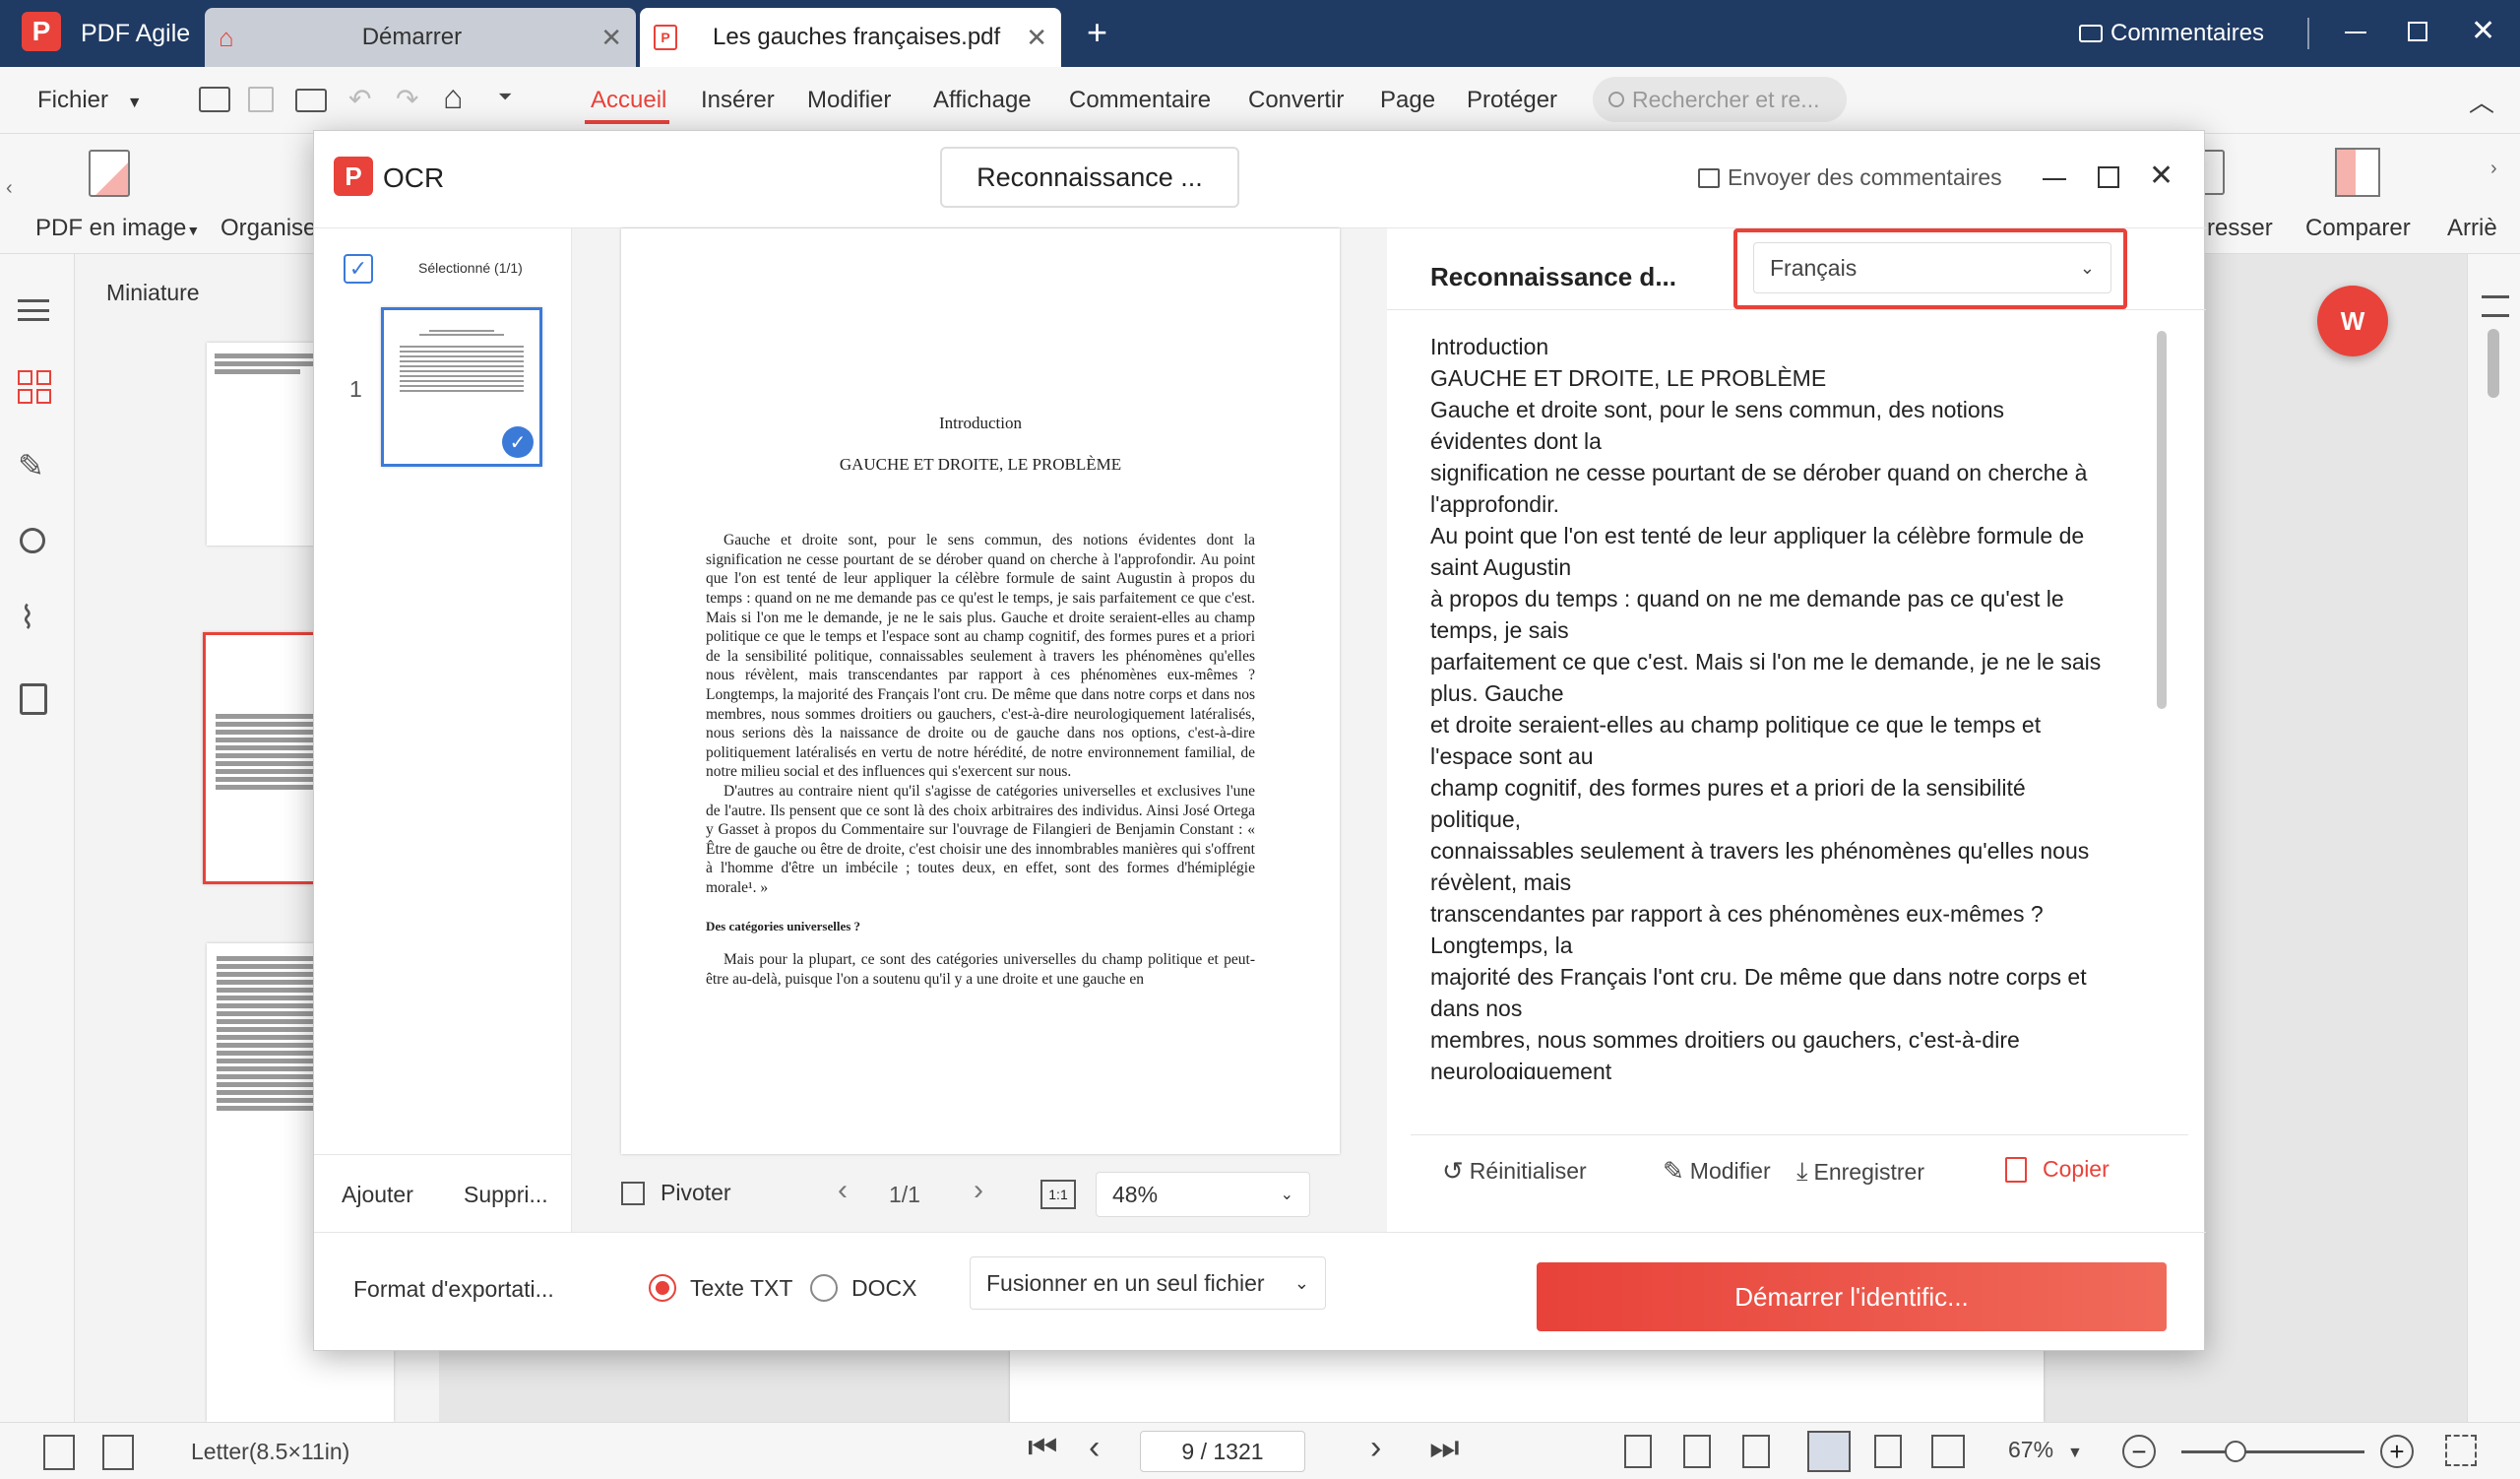 This screenshot has height=1479, width=2520. Describe the element at coordinates (863, 1288) in the screenshot. I see `radio-docx: DOCX` at that location.